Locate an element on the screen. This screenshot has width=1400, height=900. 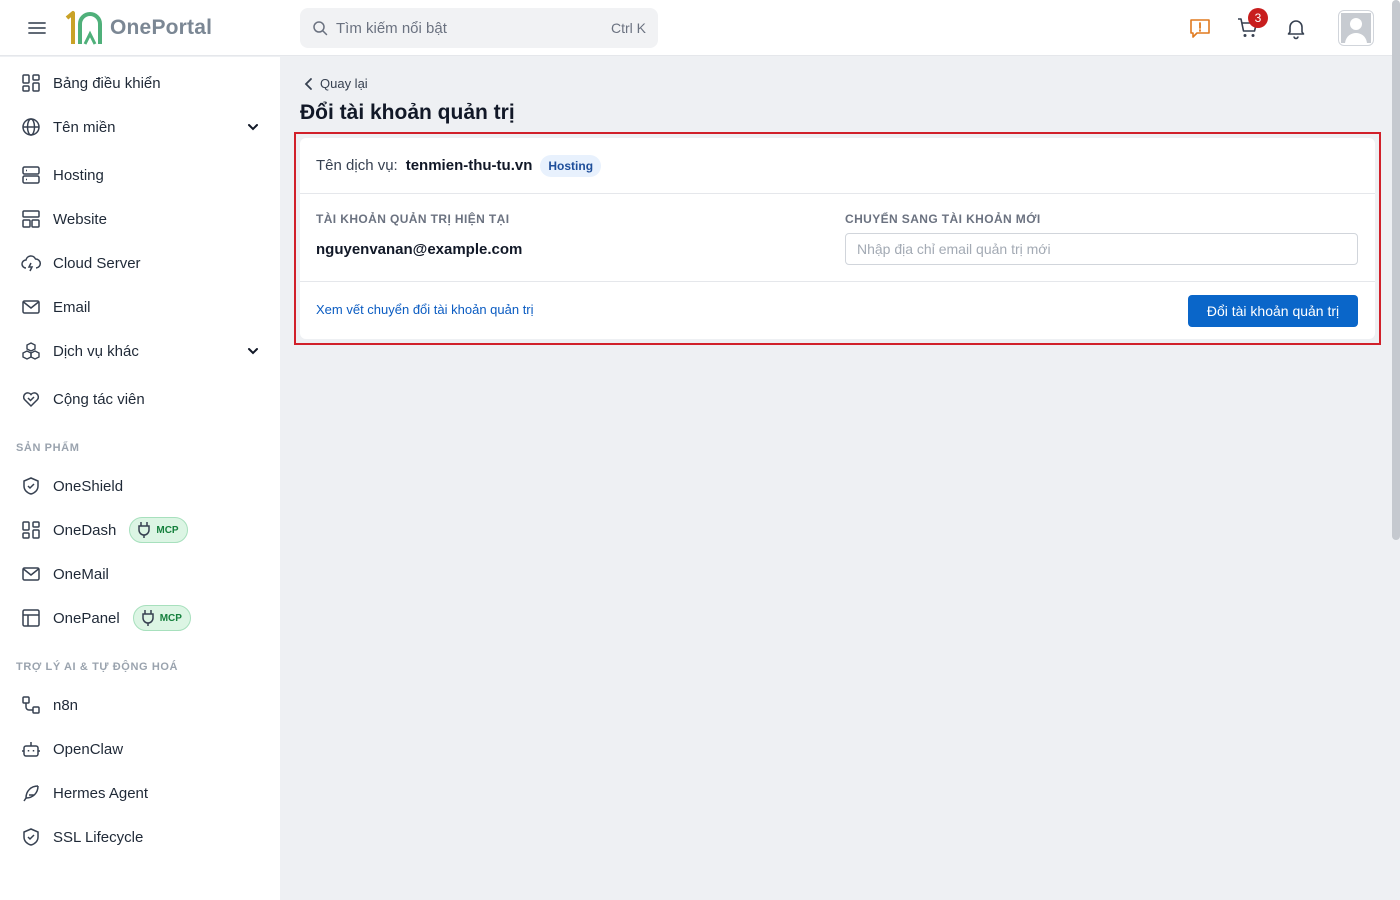
sidebar-item-label: OneMail is located at coordinates (81, 574).